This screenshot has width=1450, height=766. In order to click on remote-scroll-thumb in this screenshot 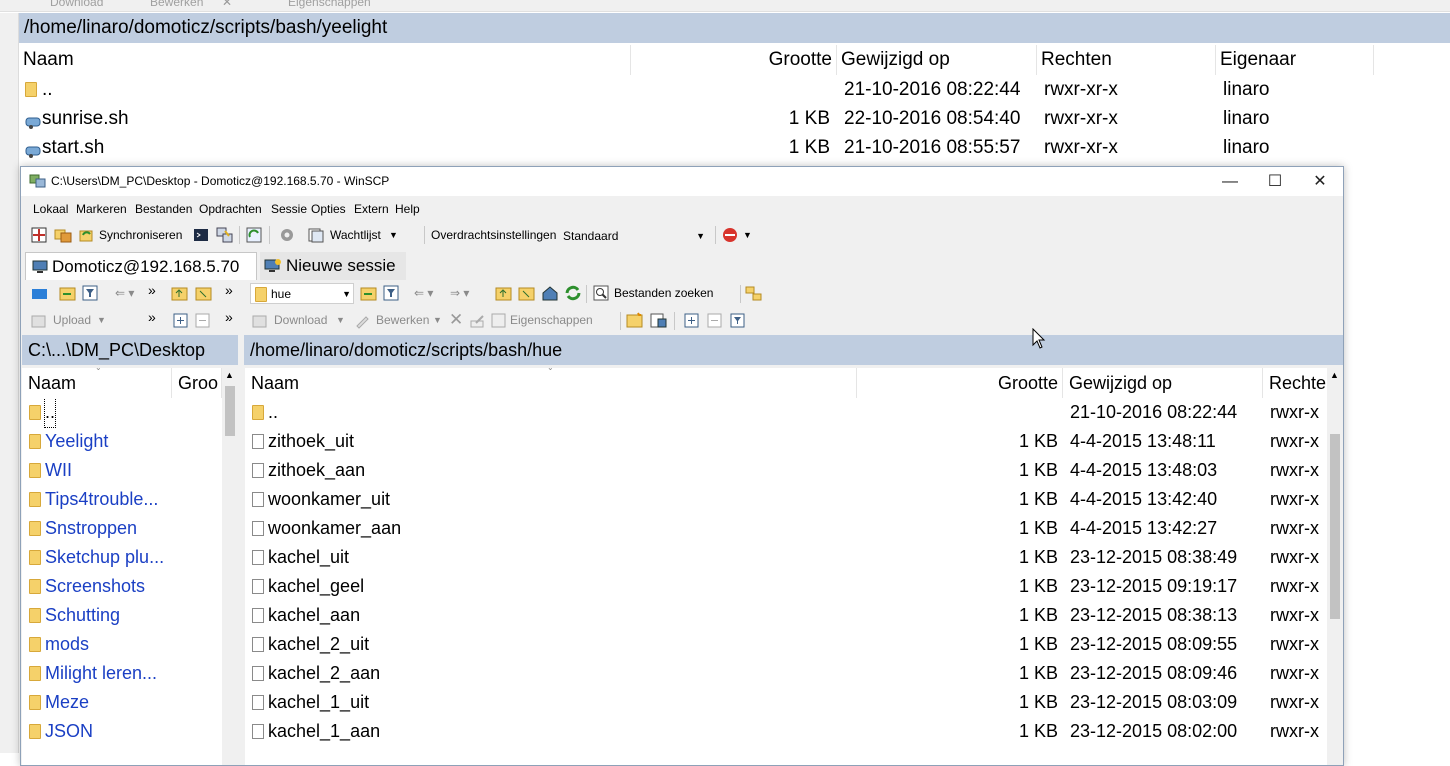, I will do `click(1335, 526)`.